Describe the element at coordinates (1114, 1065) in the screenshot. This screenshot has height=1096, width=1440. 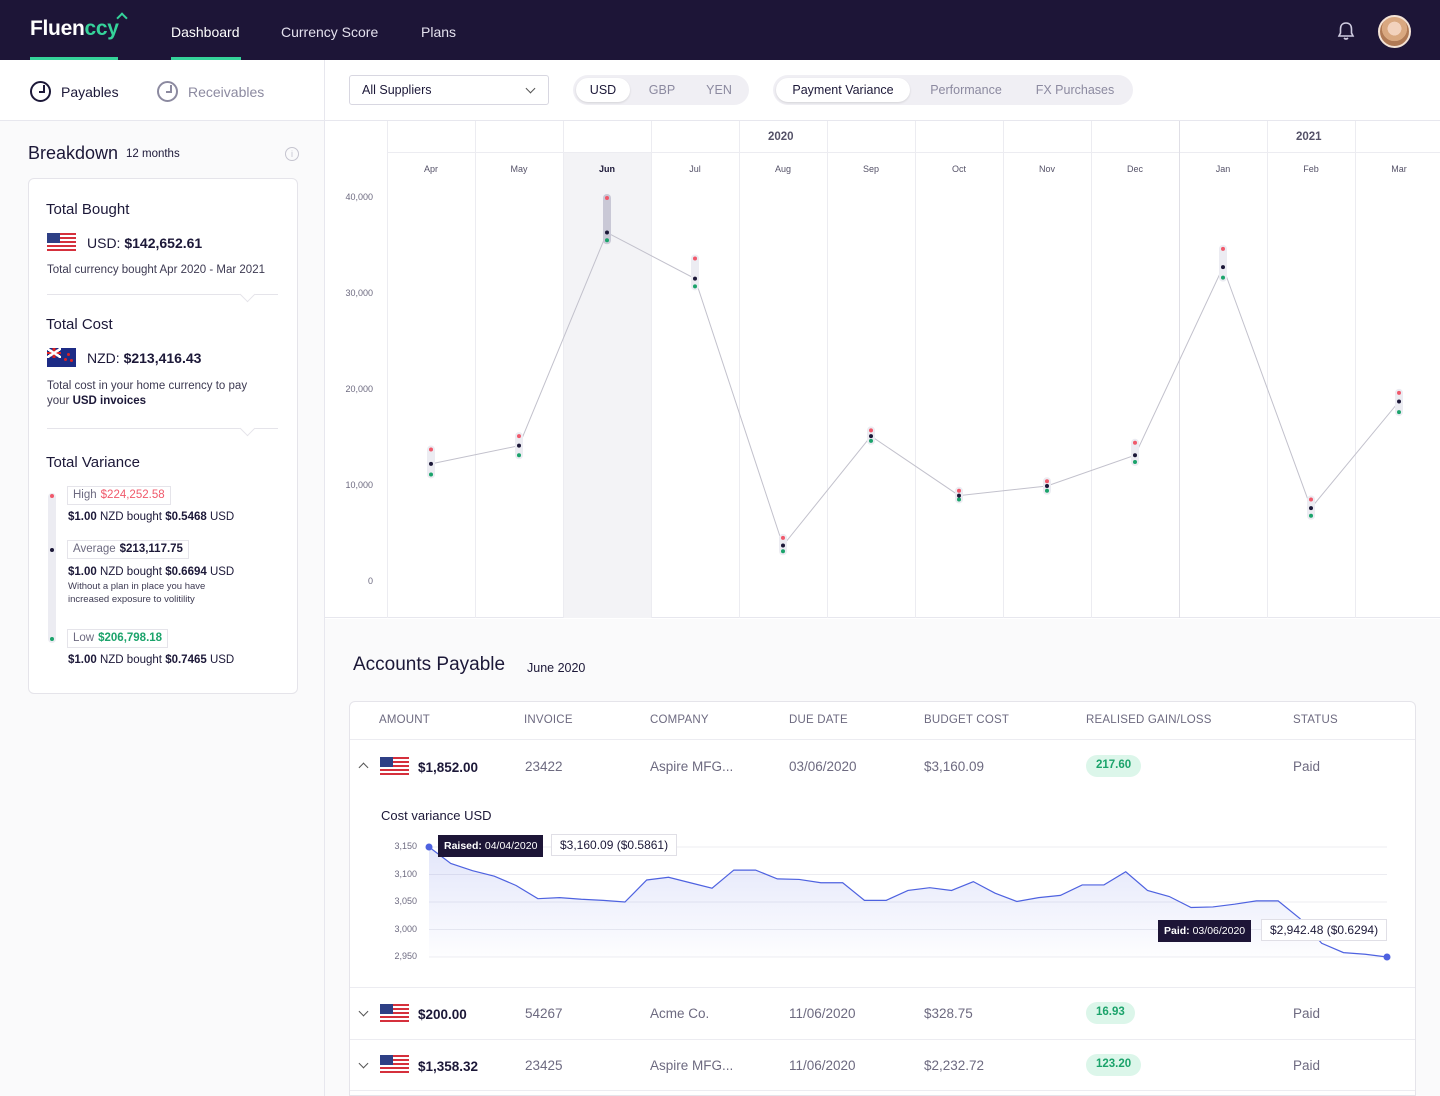
I see `row-gain-badge: 123.20` at that location.